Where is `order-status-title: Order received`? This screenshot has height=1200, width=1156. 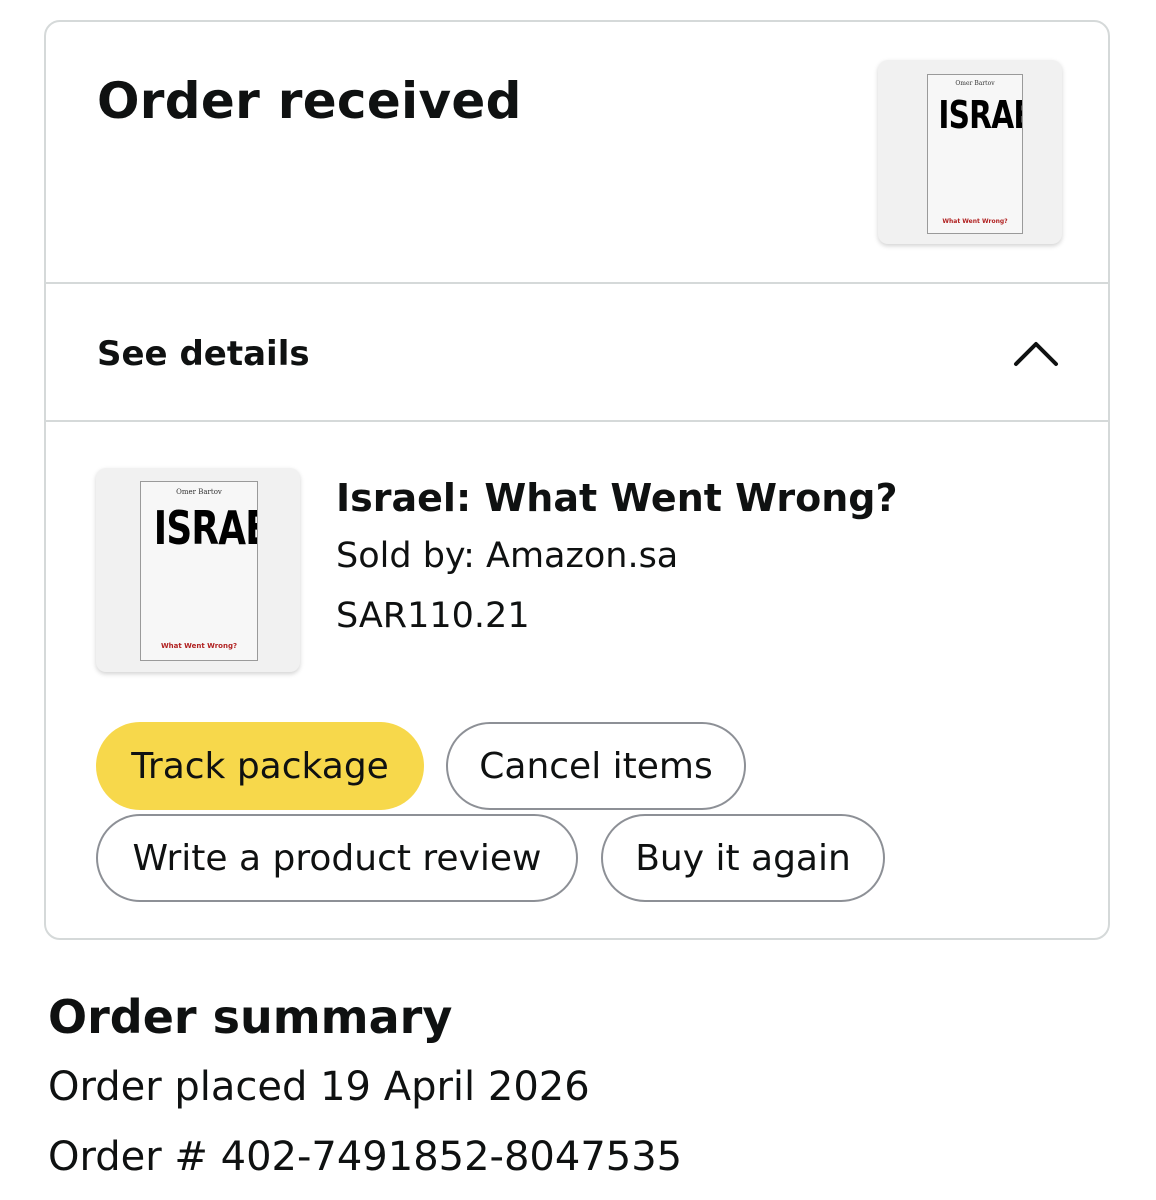 order-status-title: Order received is located at coordinates (309, 101).